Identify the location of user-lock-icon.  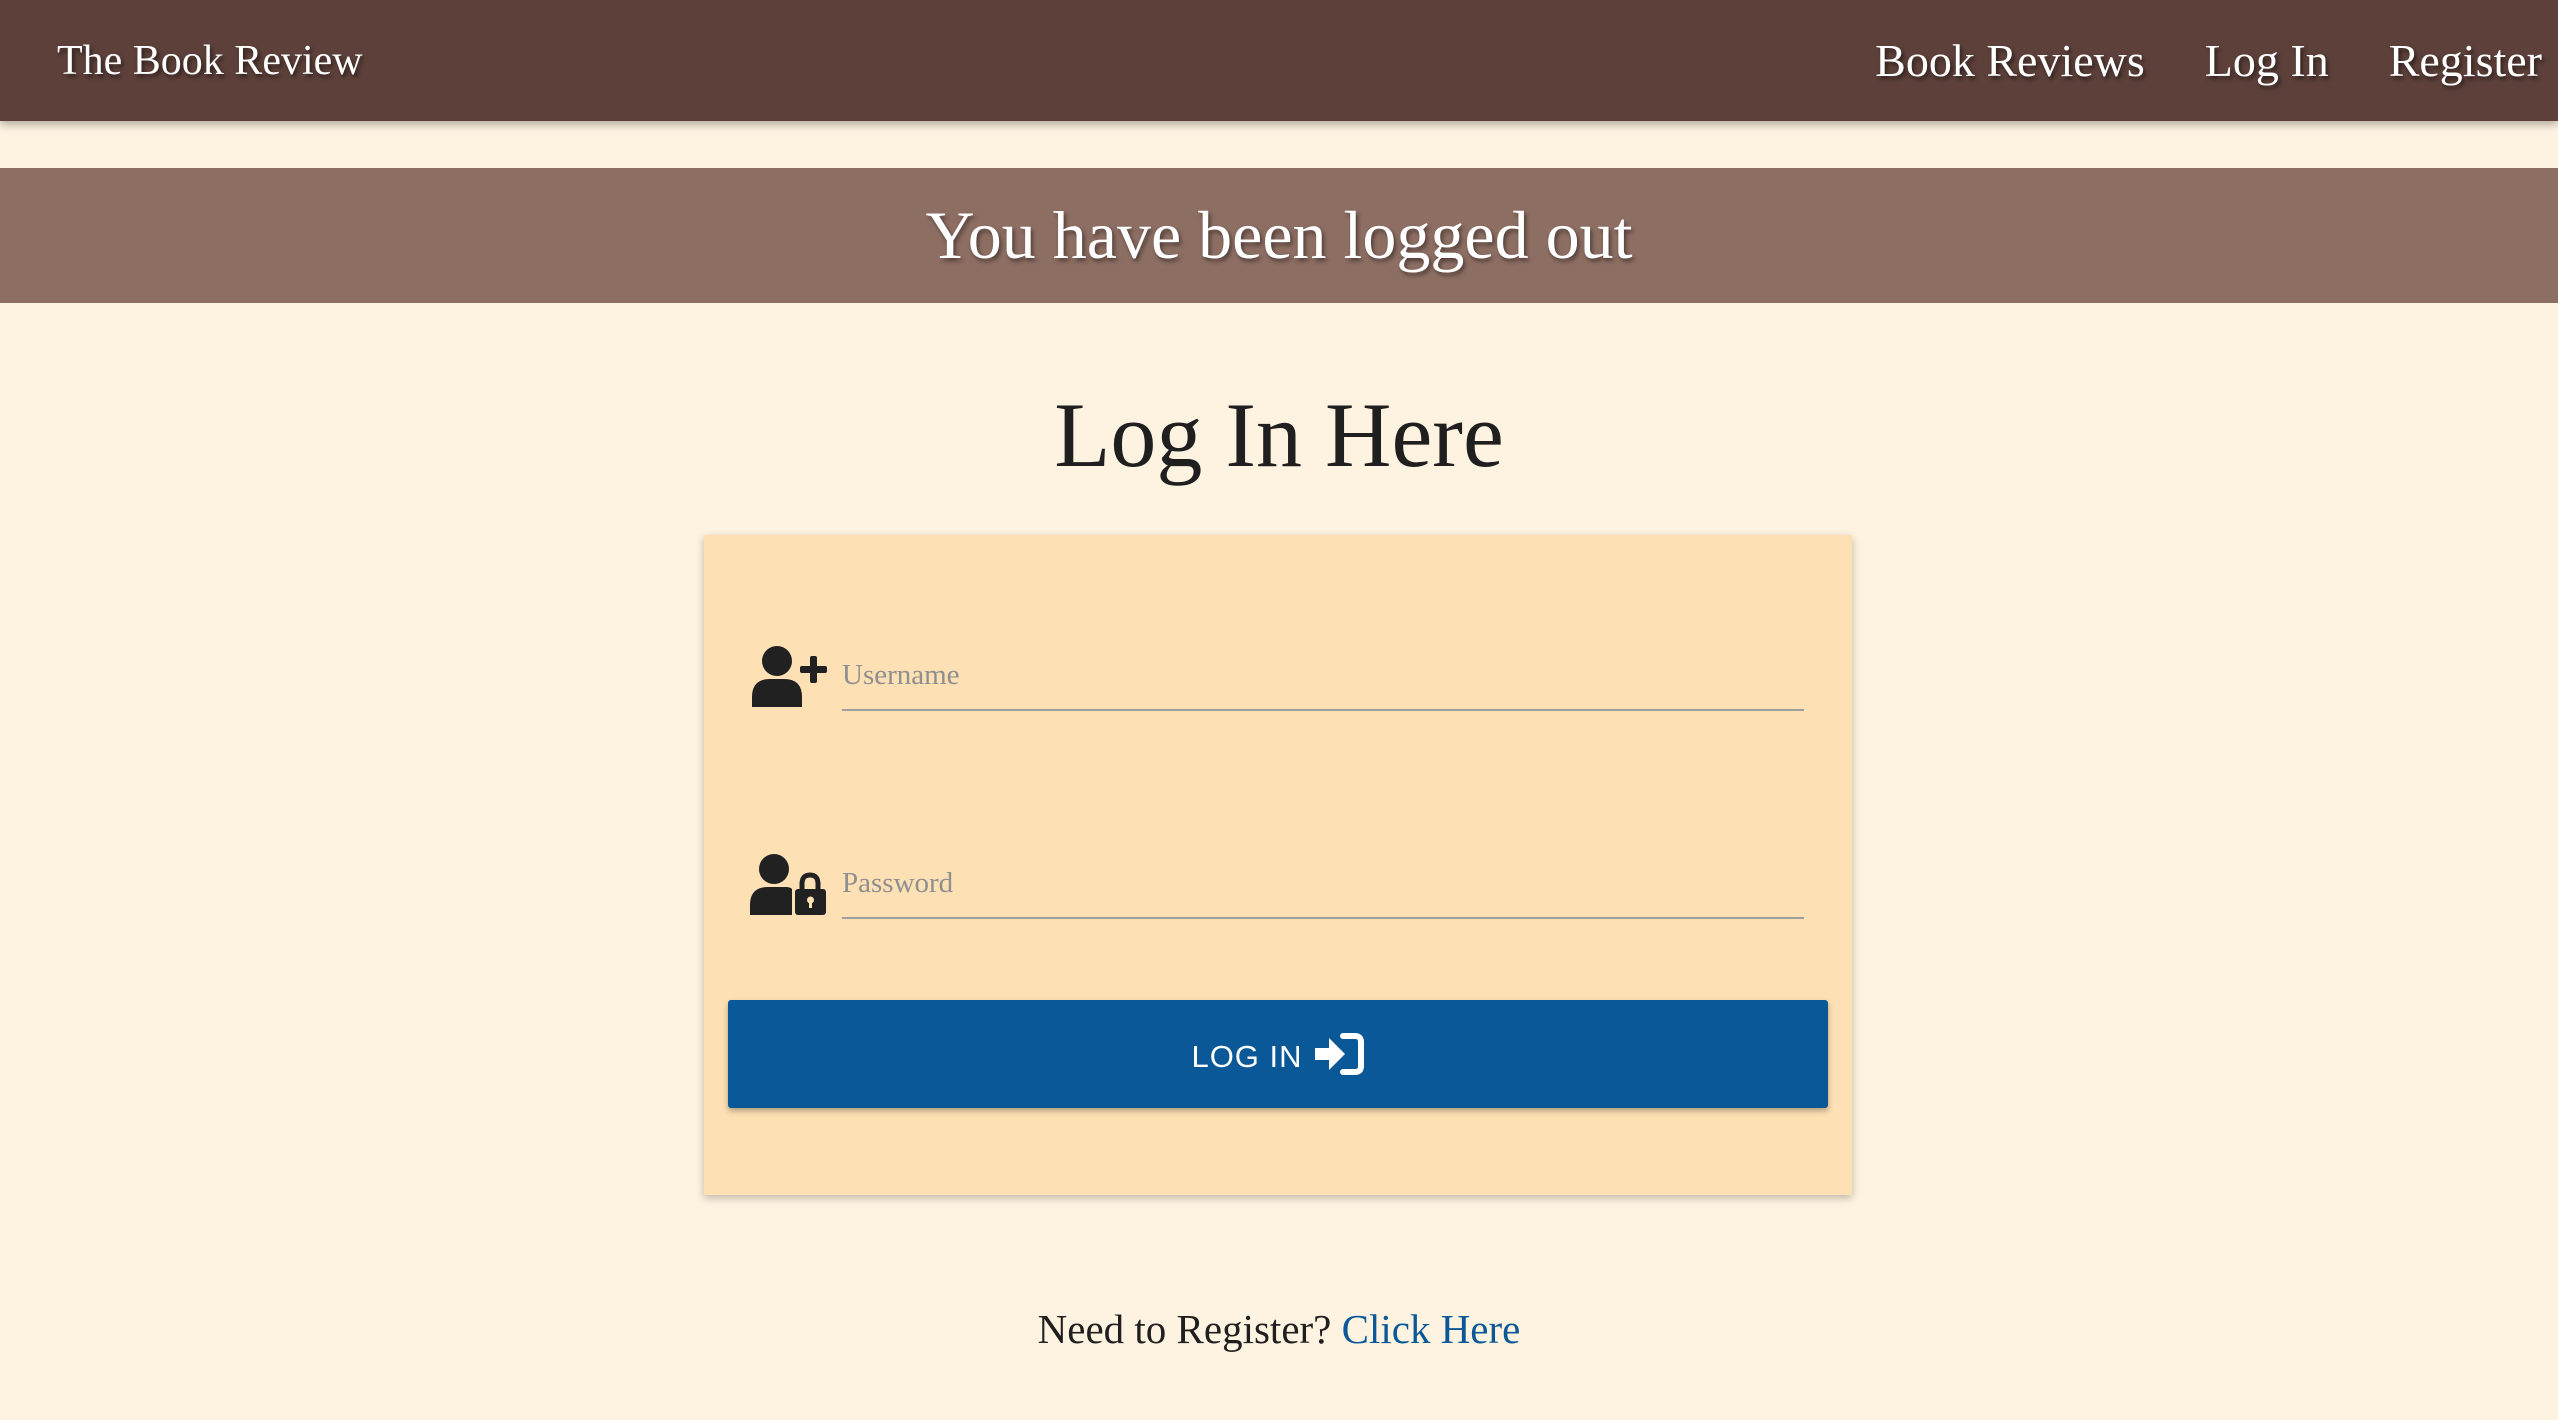
(788, 884).